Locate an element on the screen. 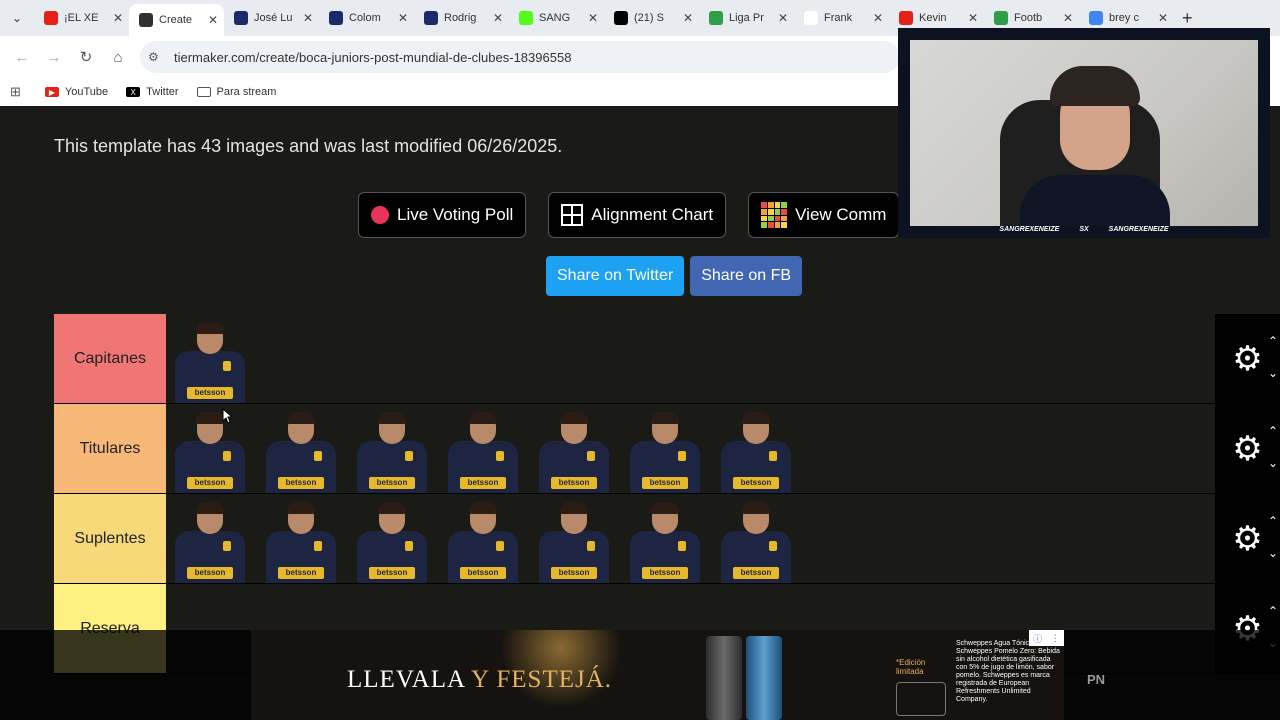 The image size is (1280, 720). tab-title: Rodrig is located at coordinates (460, 18).